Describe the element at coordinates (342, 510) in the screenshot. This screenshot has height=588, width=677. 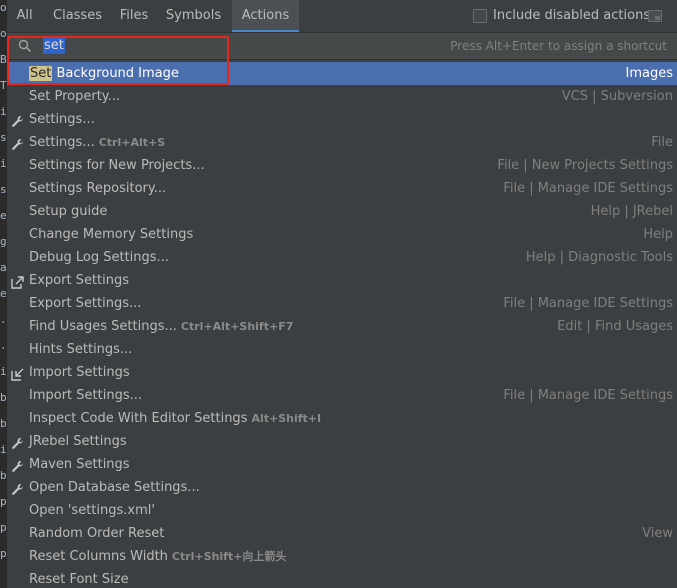
I see `result-row: Open 'settings.xml'` at that location.